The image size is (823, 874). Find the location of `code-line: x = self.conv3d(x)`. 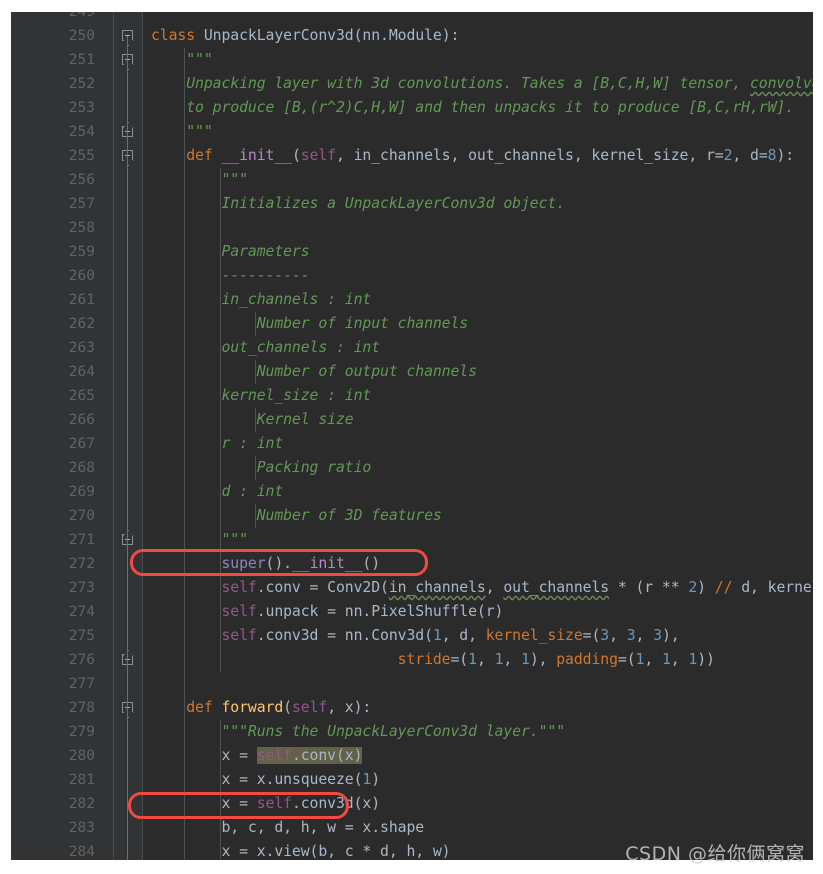

code-line: x = self.conv3d(x) is located at coordinates (265, 804).